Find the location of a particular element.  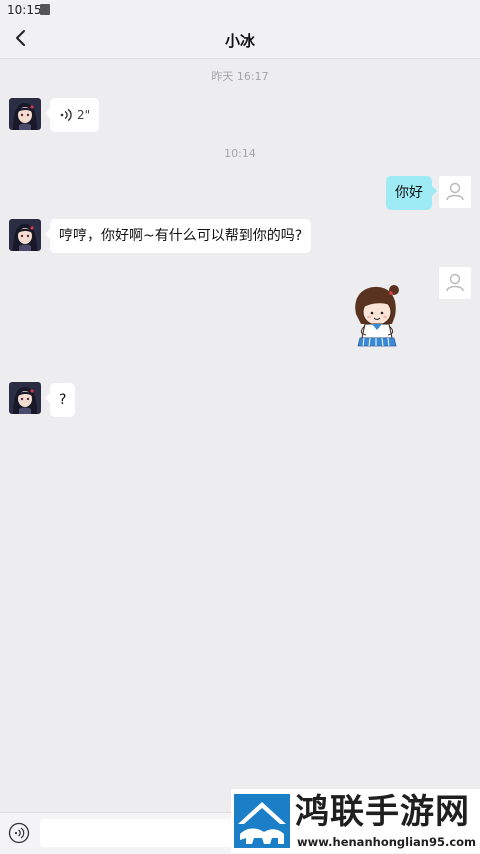

voice-wave-icon is located at coordinates (66, 115).